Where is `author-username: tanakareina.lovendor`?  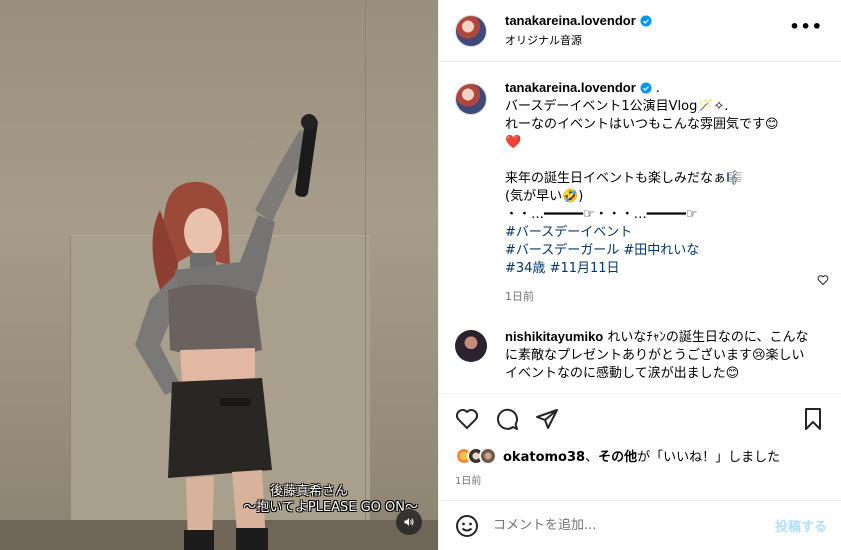
author-username: tanakareina.lovendor is located at coordinates (578, 20).